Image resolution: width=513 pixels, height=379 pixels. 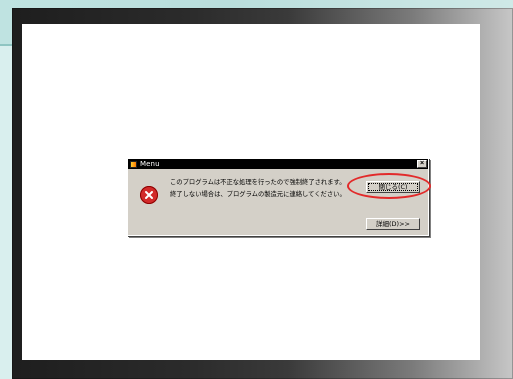 I want to click on dialog-titlebar: Menu ×, so click(x=278, y=164).